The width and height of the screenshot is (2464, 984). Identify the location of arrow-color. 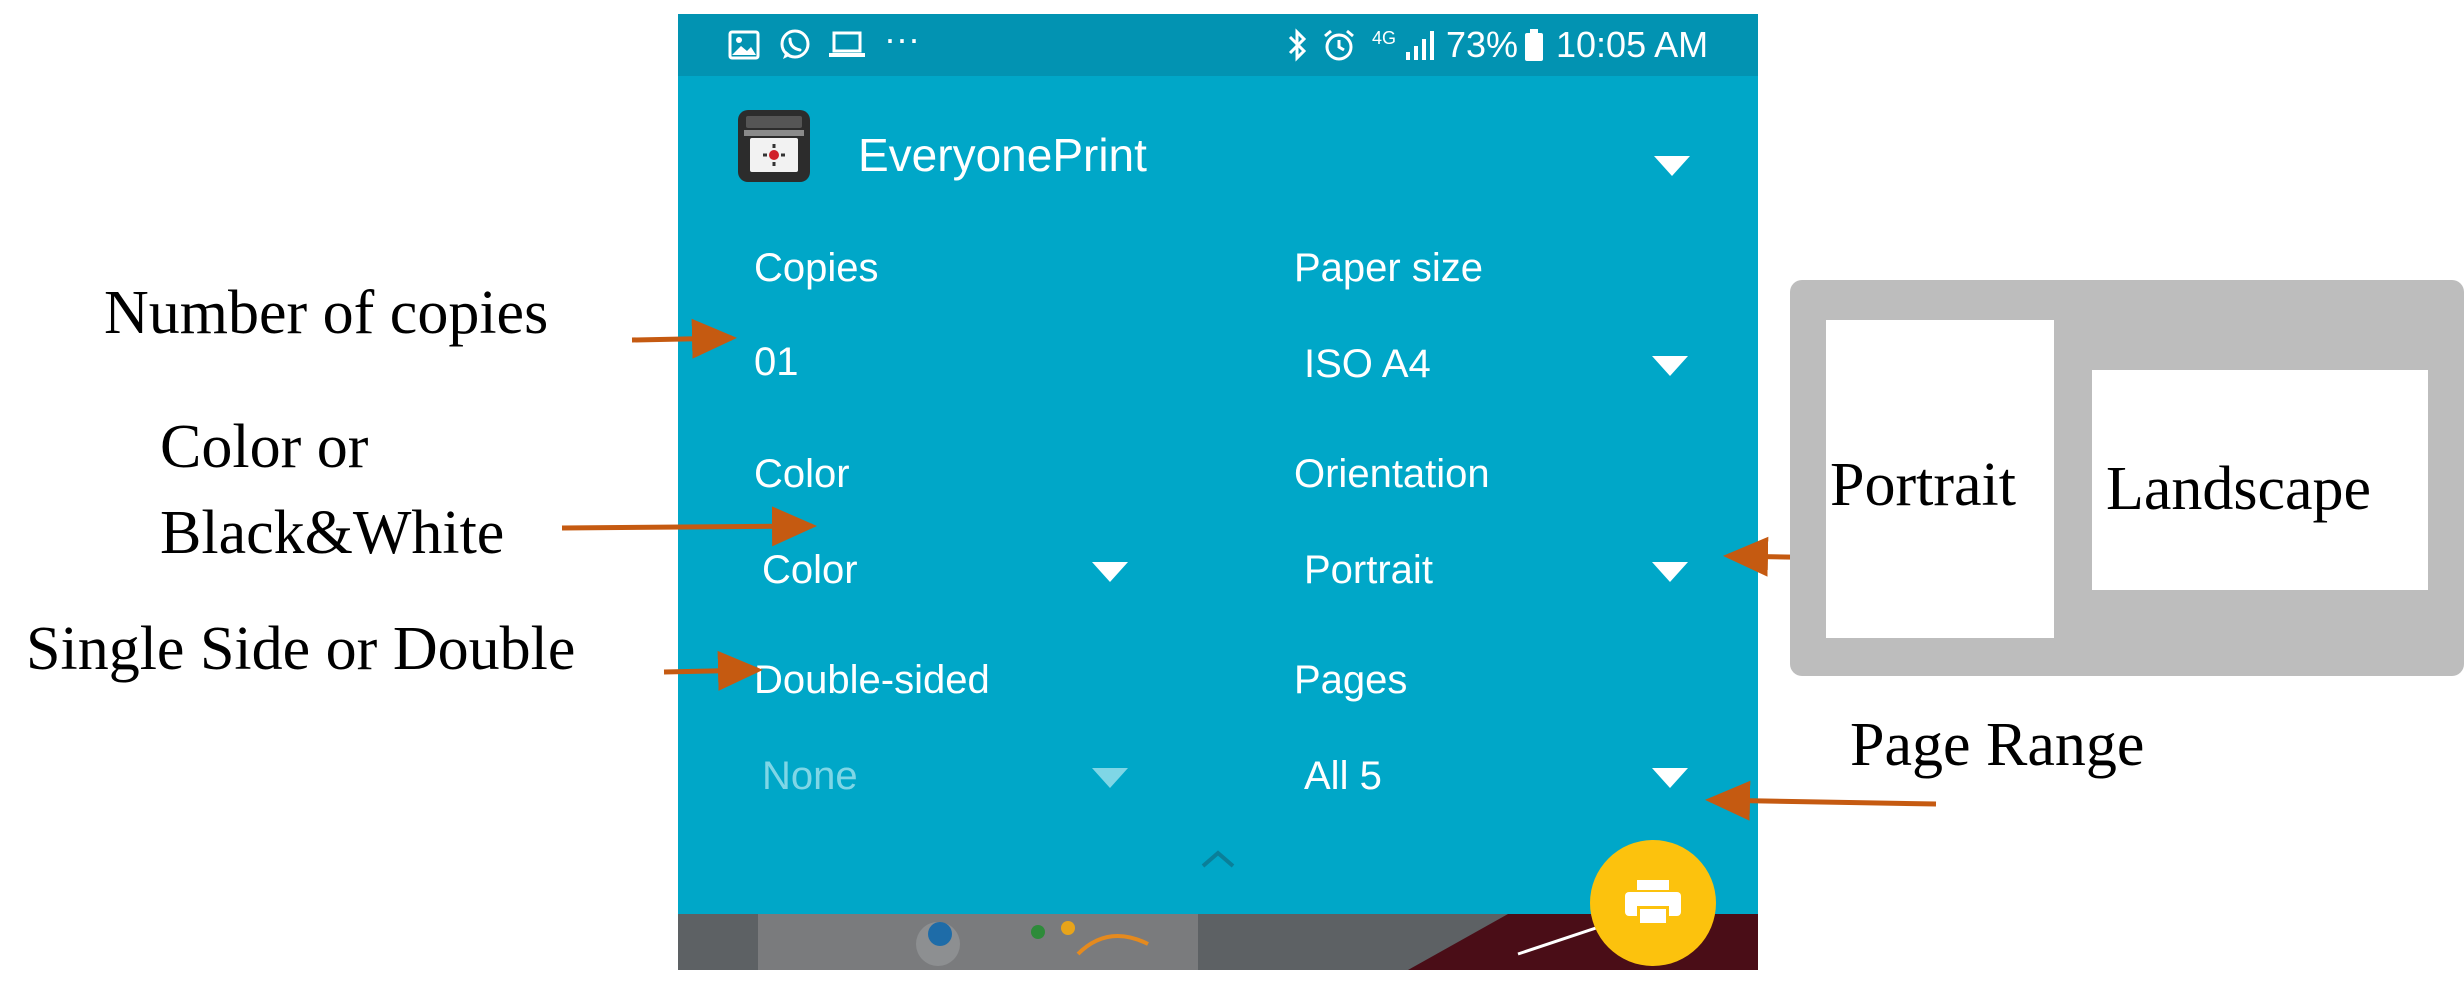
(689, 526).